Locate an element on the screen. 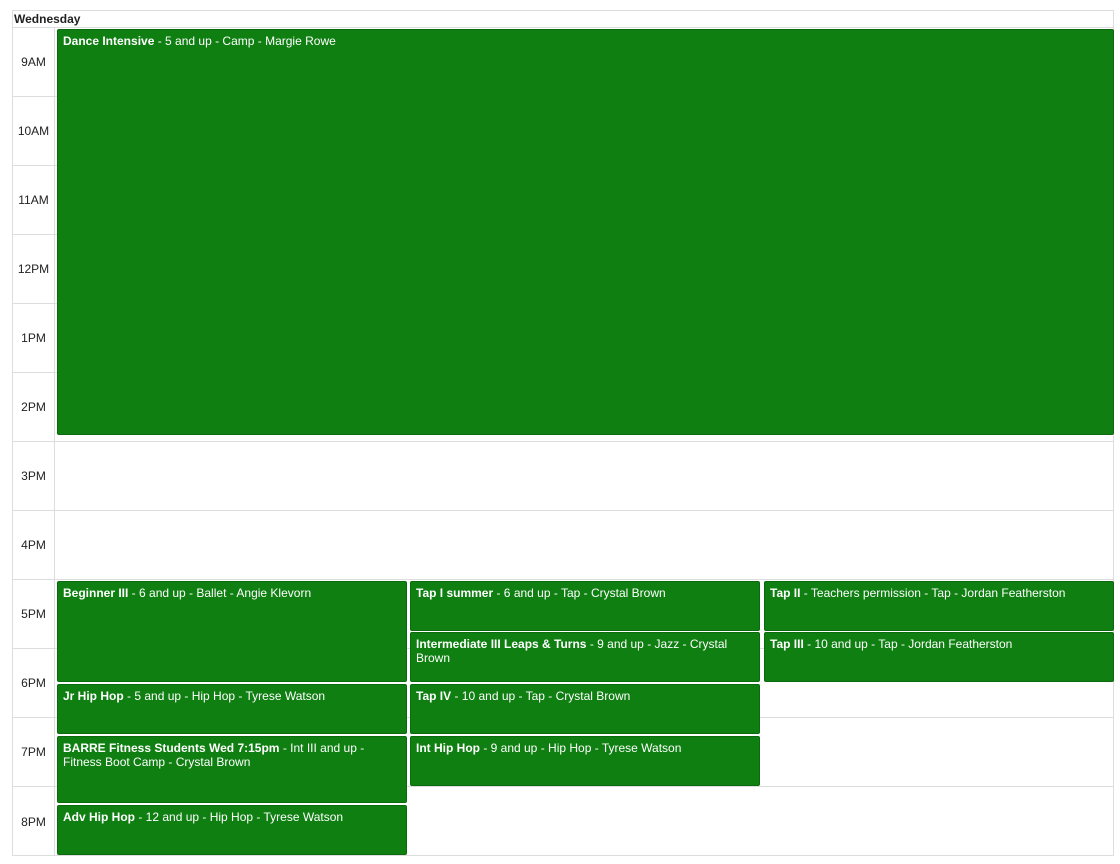 The image size is (1120, 864). event-details: - 6 and up - Tap - Crystal Brown is located at coordinates (579, 593).